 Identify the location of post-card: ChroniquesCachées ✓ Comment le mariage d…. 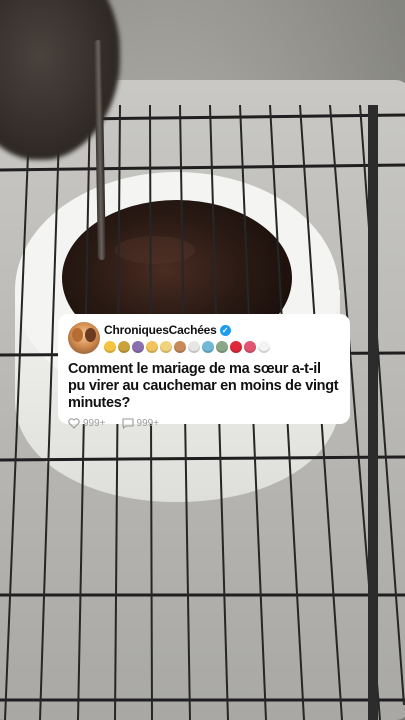
(204, 371).